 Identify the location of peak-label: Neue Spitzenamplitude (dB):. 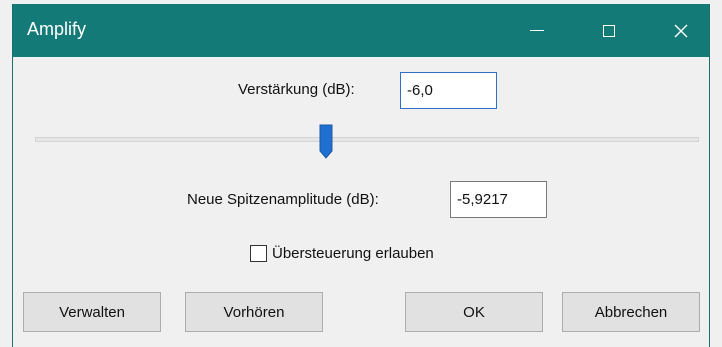
(283, 199).